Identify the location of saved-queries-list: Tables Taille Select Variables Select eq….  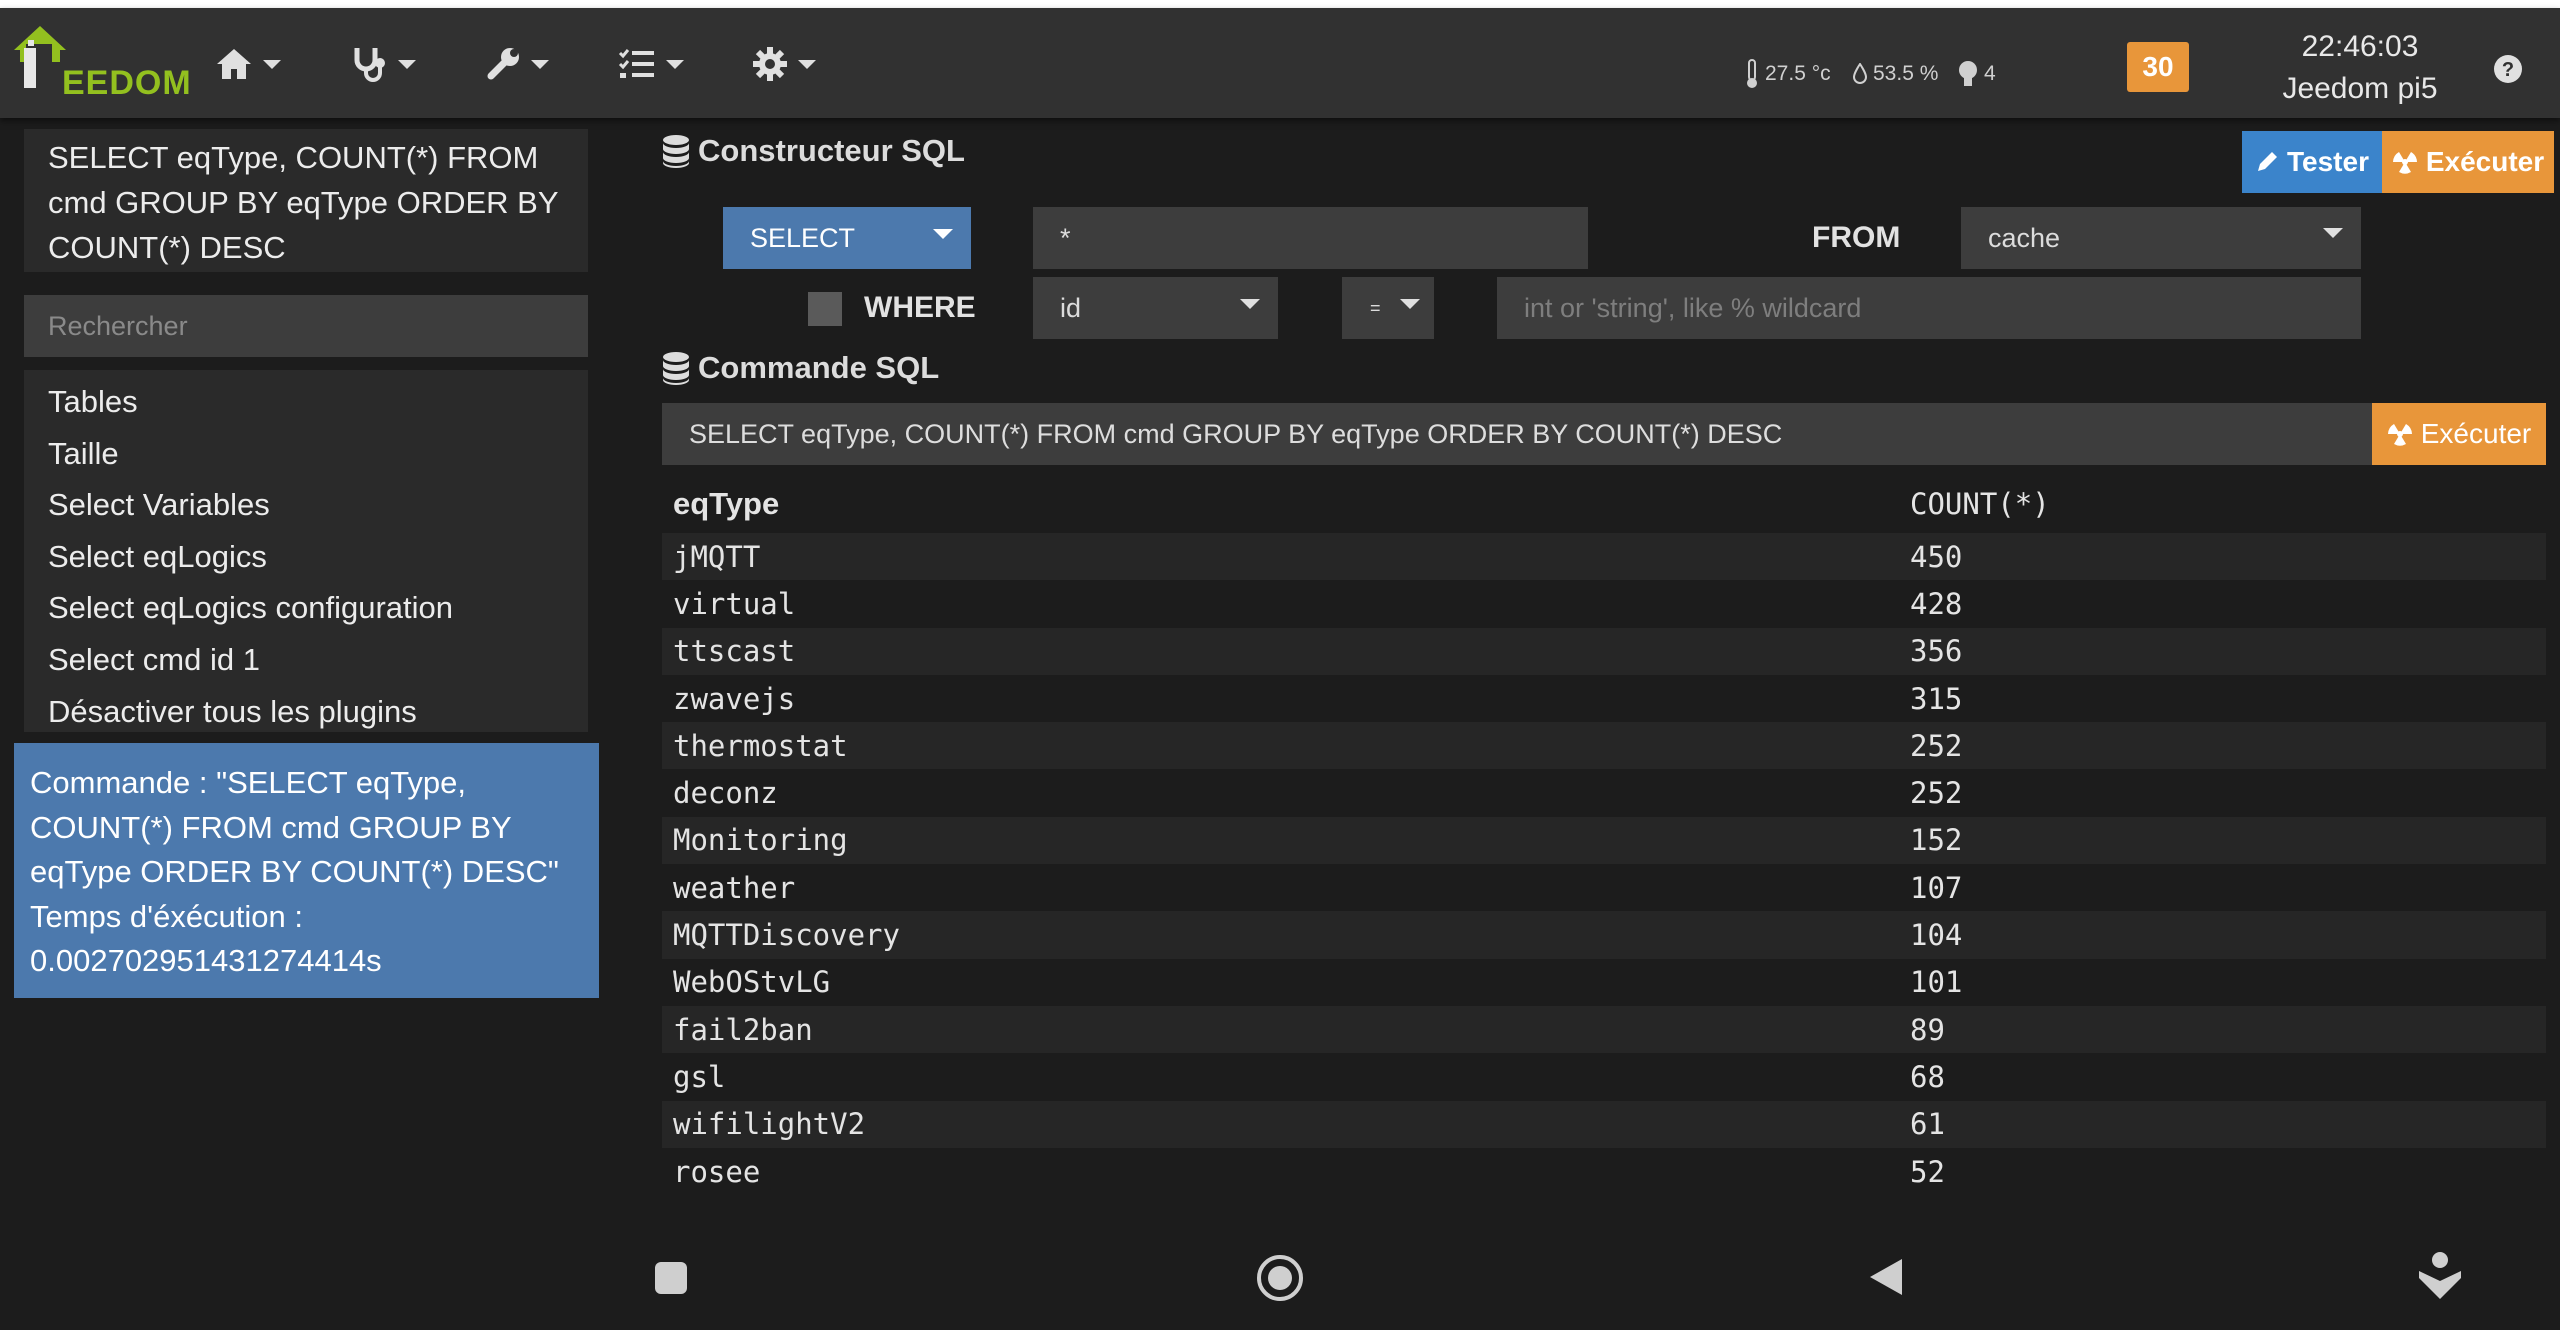
(306, 551).